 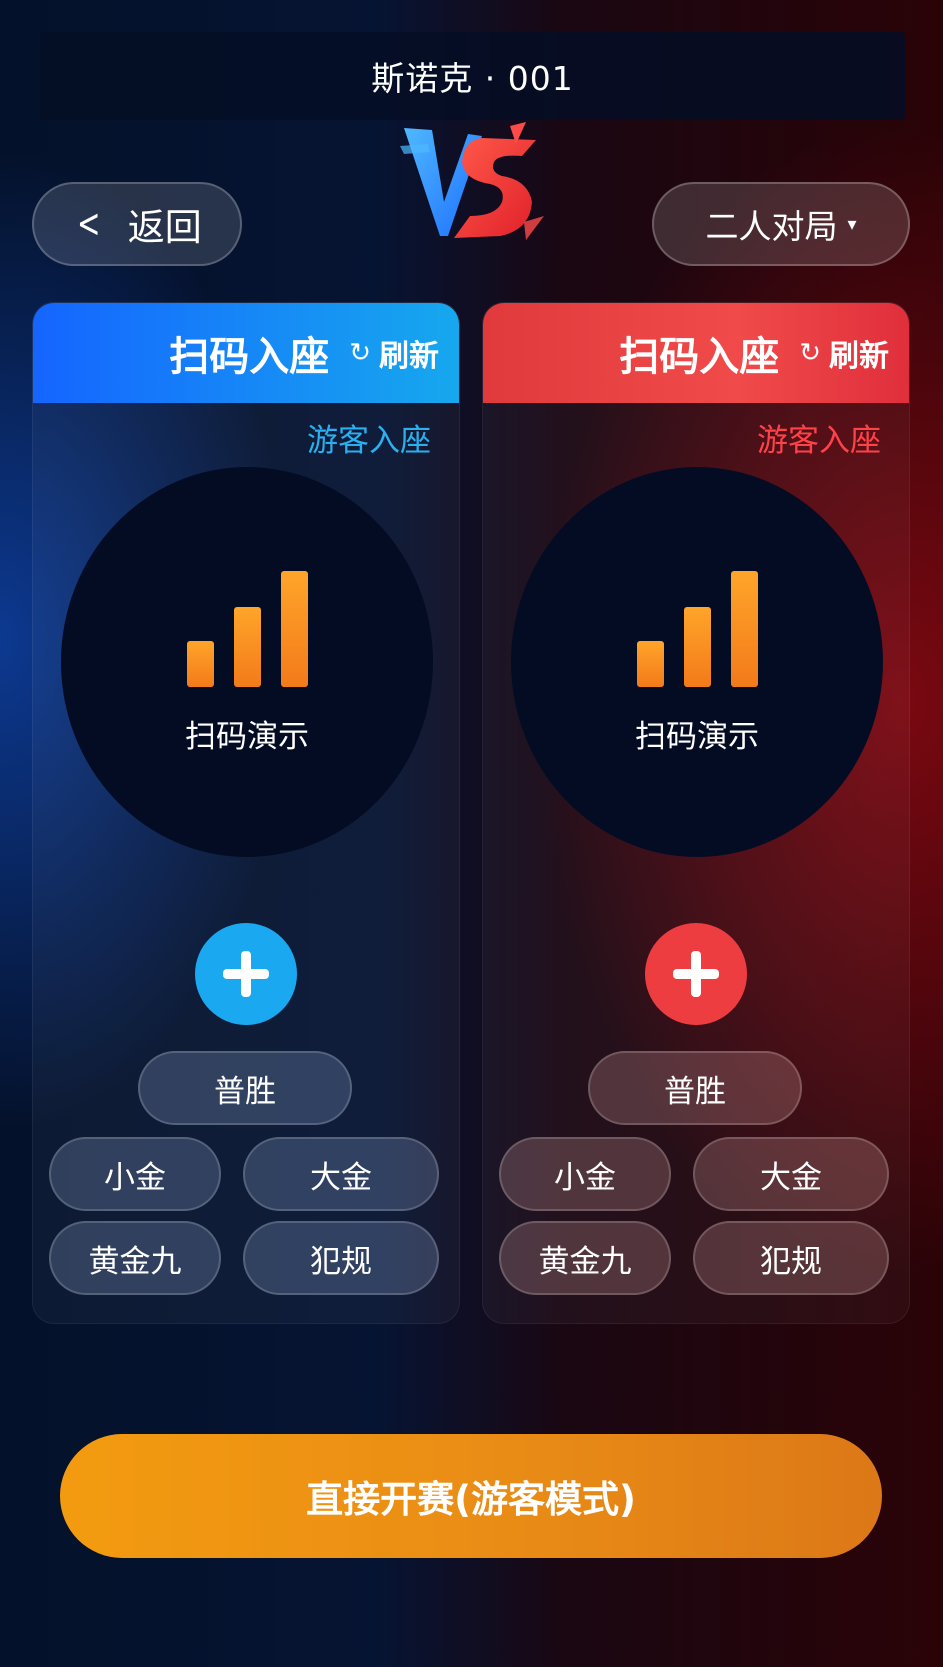 I want to click on page-title: 斯诺克 · 001, so click(x=472, y=76).